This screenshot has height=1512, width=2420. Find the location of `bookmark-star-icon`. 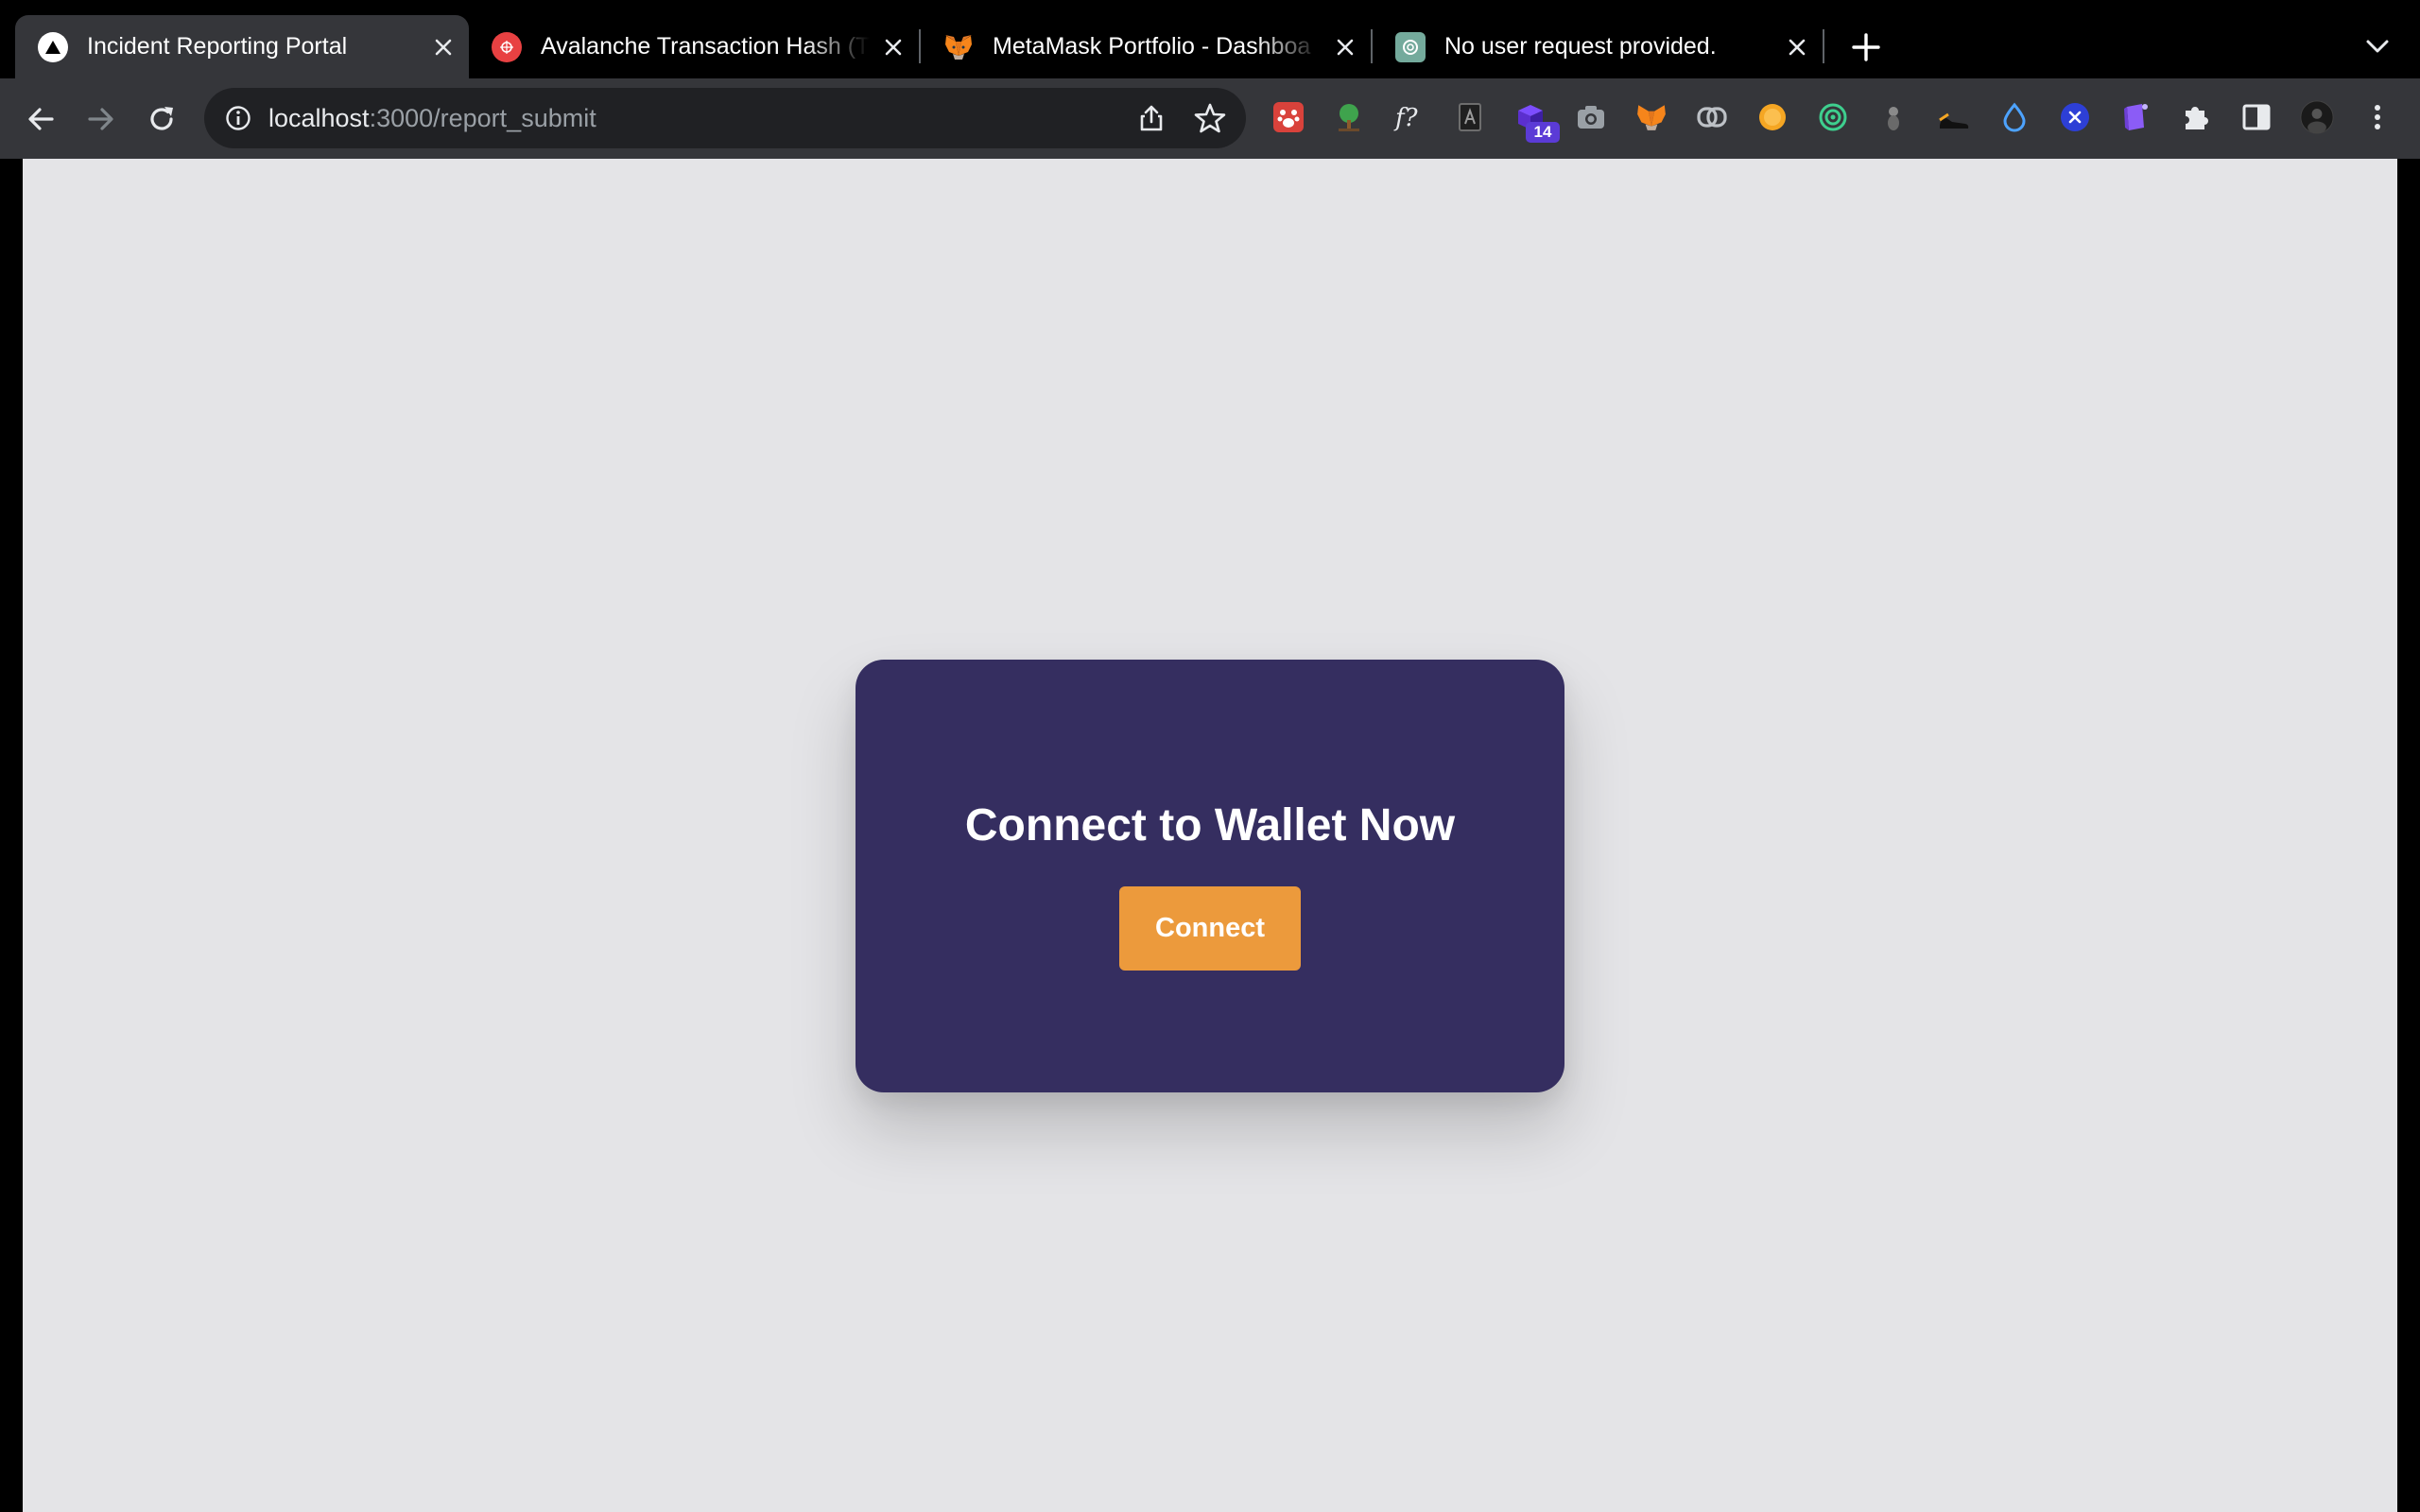

bookmark-star-icon is located at coordinates (1210, 118).